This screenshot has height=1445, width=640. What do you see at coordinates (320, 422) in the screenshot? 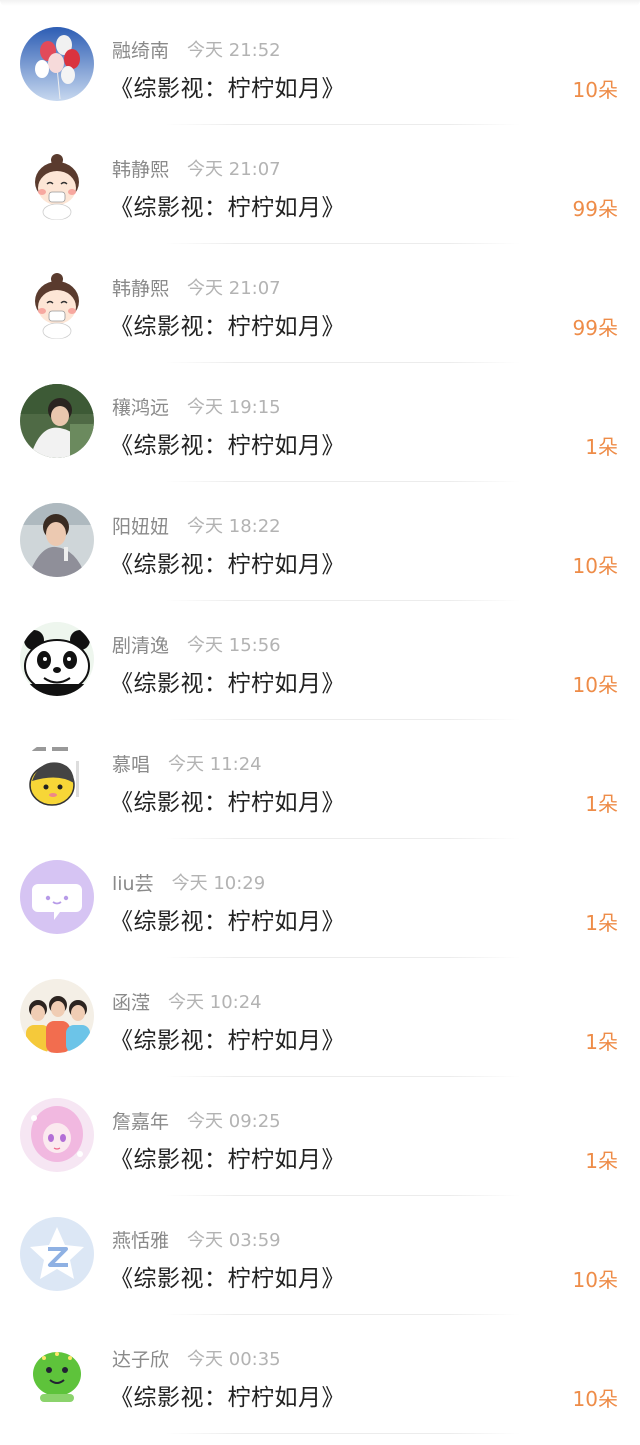
I see `list-item: 穰鸿远 今天 19:15 《综影视：柠柠如月》 1朵` at bounding box center [320, 422].